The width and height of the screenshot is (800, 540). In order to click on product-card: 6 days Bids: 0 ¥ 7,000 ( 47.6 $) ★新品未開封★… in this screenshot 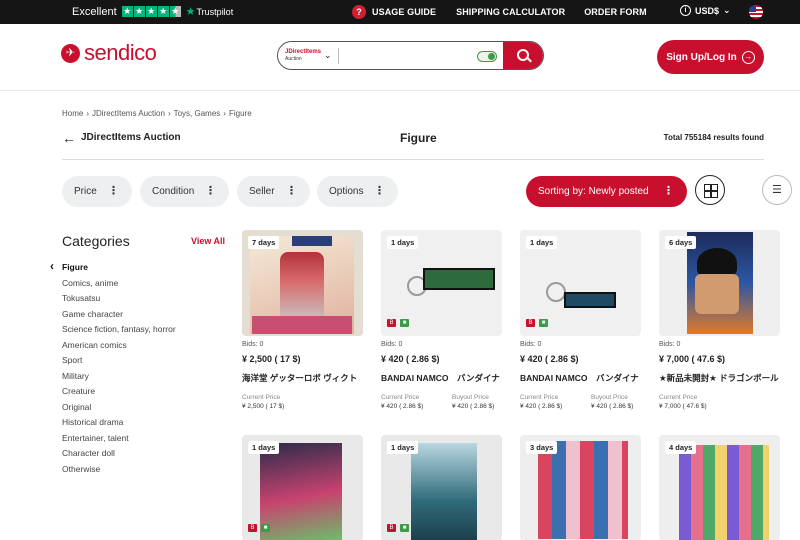, I will do `click(719, 325)`.